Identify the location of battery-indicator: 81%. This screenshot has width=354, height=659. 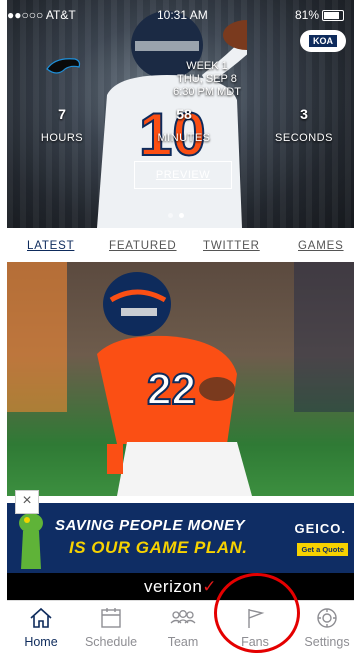
(319, 15).